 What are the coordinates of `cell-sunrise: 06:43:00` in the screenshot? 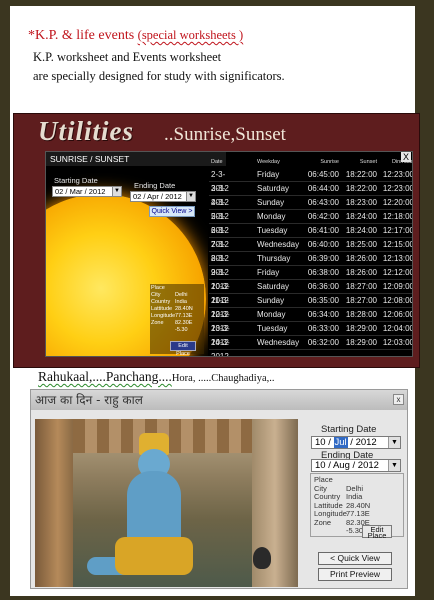 It's located at (323, 202).